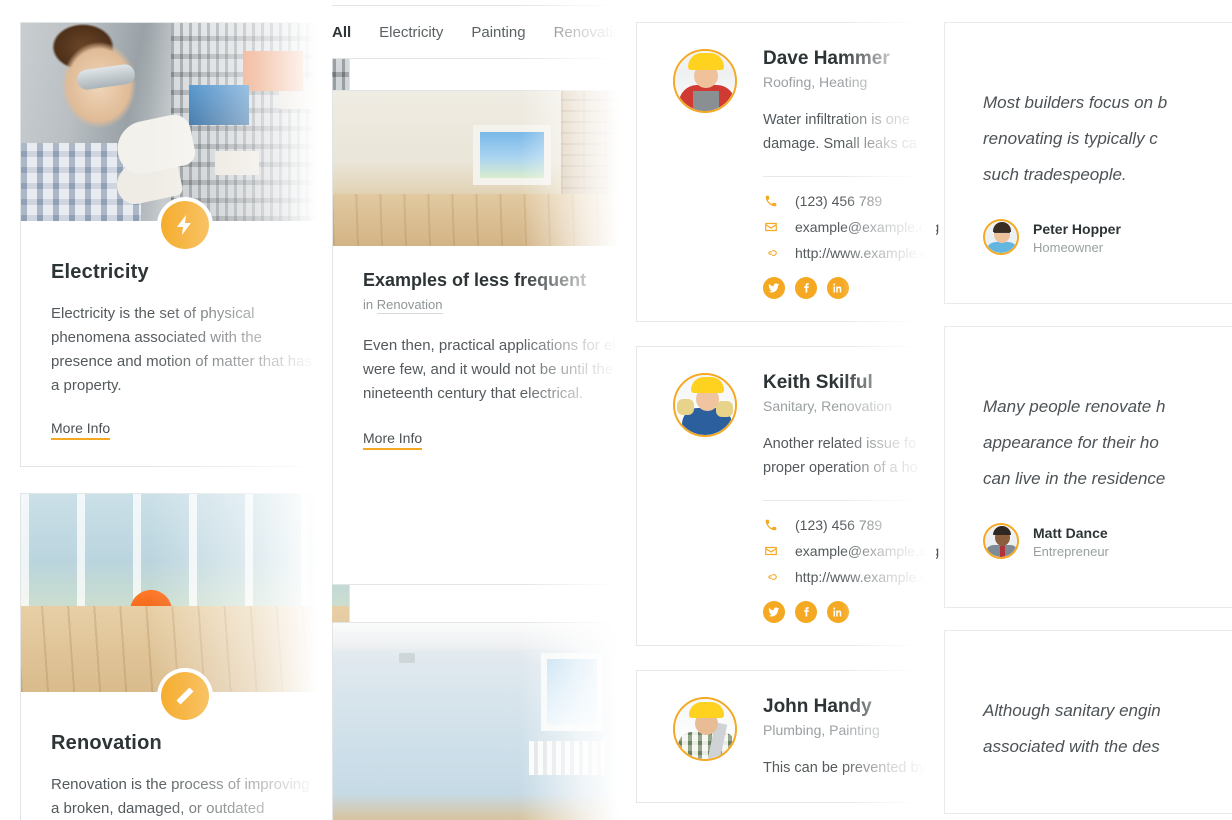 Image resolution: width=1232 pixels, height=820 pixels. I want to click on testimonial-author-role: Homeowner, so click(1068, 247).